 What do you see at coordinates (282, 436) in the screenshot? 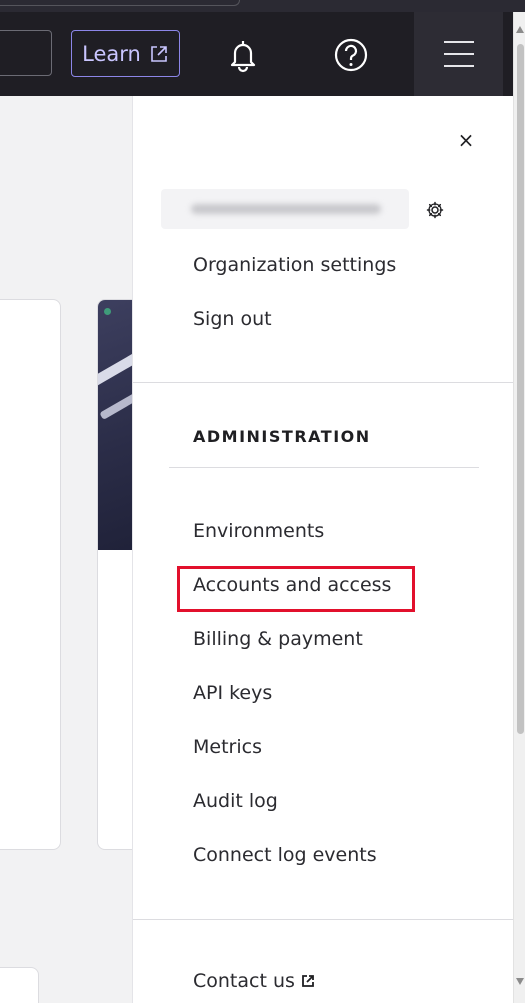
I see `administration-heading: ADMINISTRATION` at bounding box center [282, 436].